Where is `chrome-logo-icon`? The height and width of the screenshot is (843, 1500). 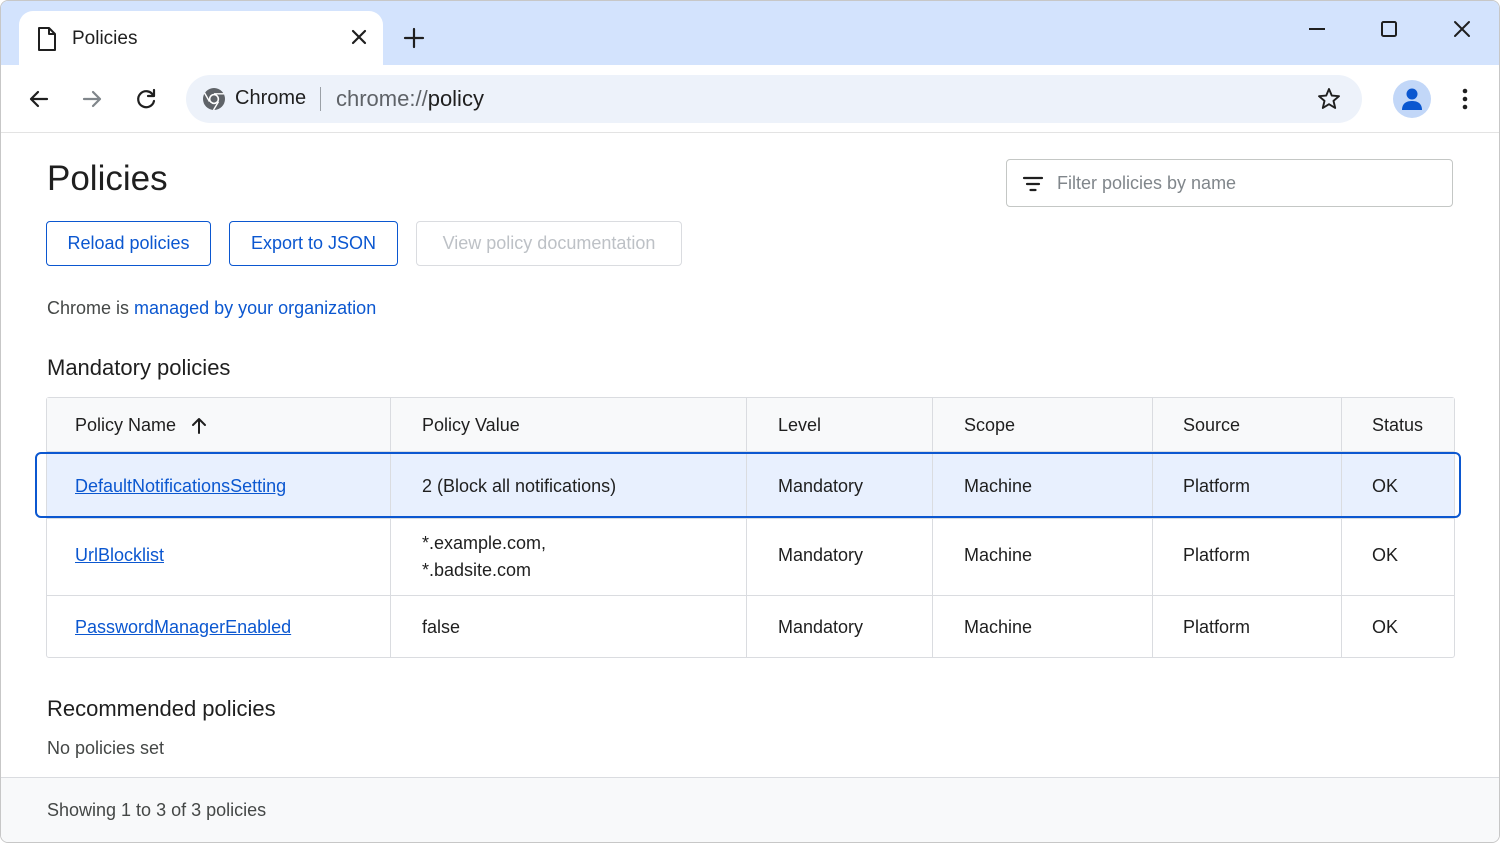
chrome-logo-icon is located at coordinates (214, 99).